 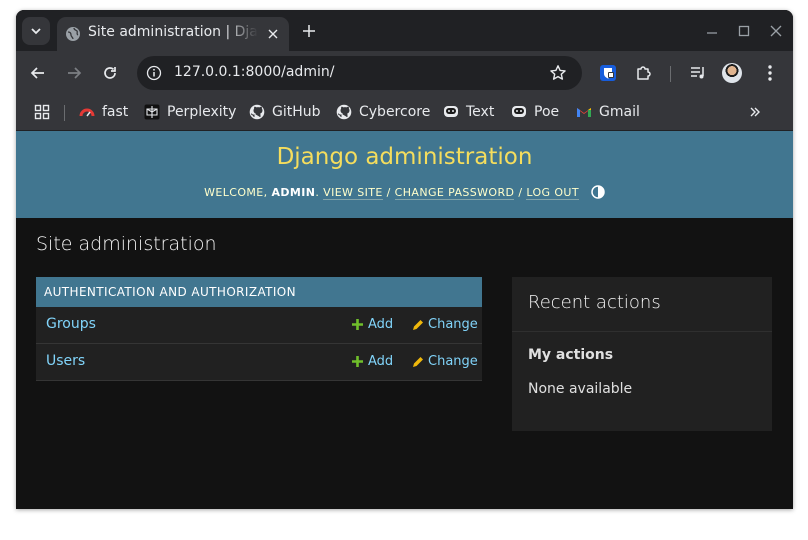 What do you see at coordinates (584, 112) in the screenshot?
I see `gmail-icon` at bounding box center [584, 112].